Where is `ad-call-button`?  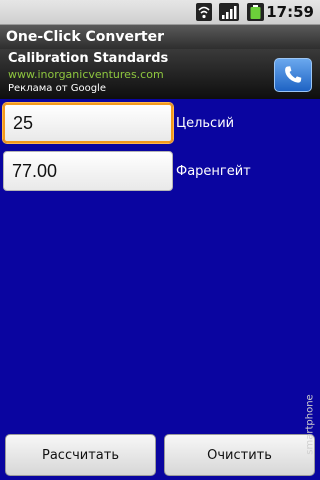
ad-call-button is located at coordinates (293, 75).